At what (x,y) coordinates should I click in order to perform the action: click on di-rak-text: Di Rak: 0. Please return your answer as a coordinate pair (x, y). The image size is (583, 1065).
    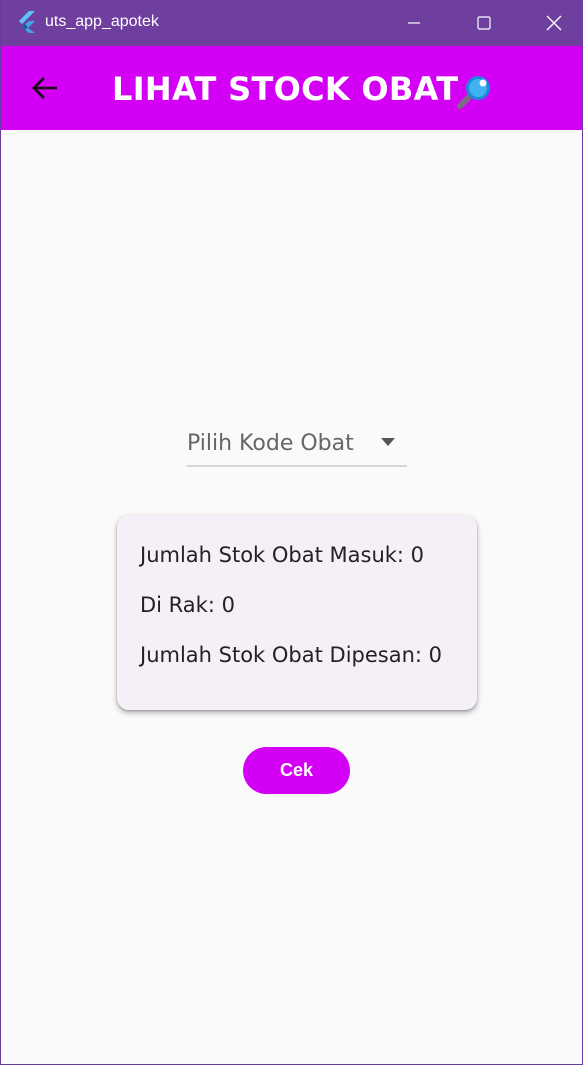
    Looking at the image, I should click on (187, 605).